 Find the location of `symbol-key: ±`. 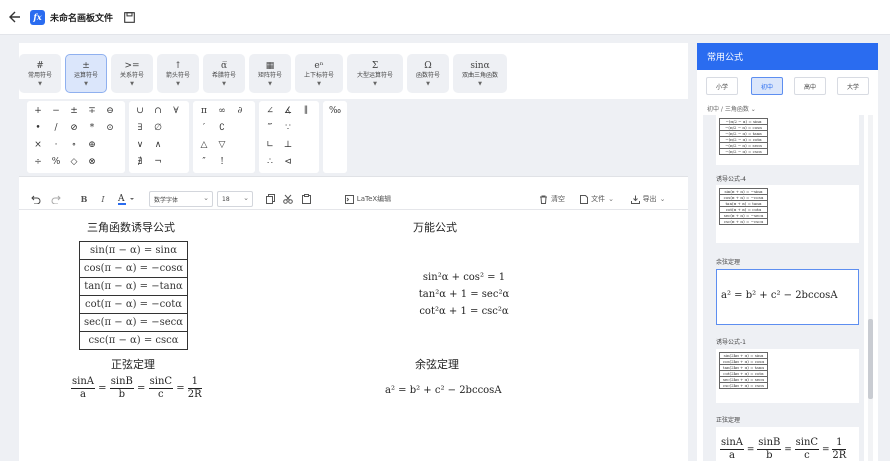

symbol-key: ± is located at coordinates (74, 111).